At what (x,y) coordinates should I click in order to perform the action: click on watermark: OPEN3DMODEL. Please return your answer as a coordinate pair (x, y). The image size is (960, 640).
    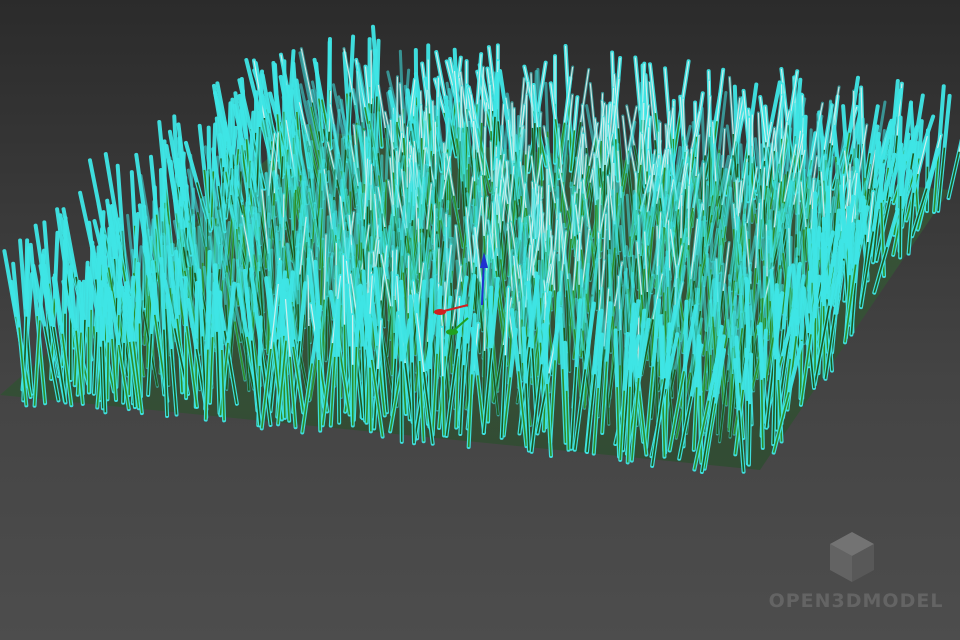
    Looking at the image, I should click on (856, 578).